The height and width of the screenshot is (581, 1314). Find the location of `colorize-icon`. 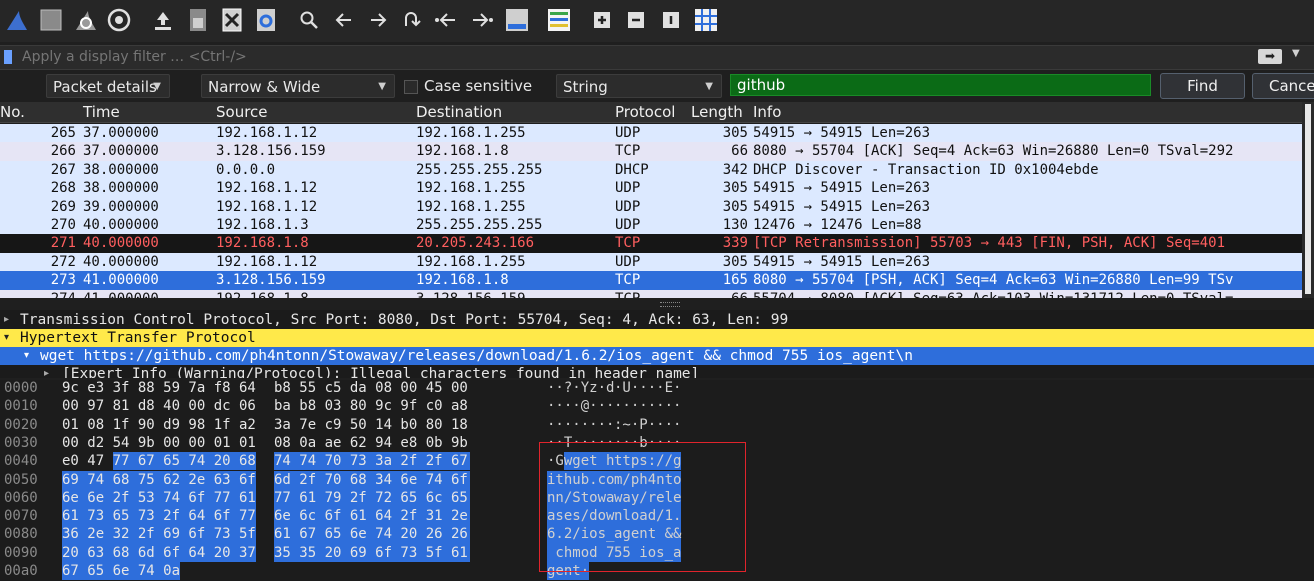

colorize-icon is located at coordinates (559, 20).